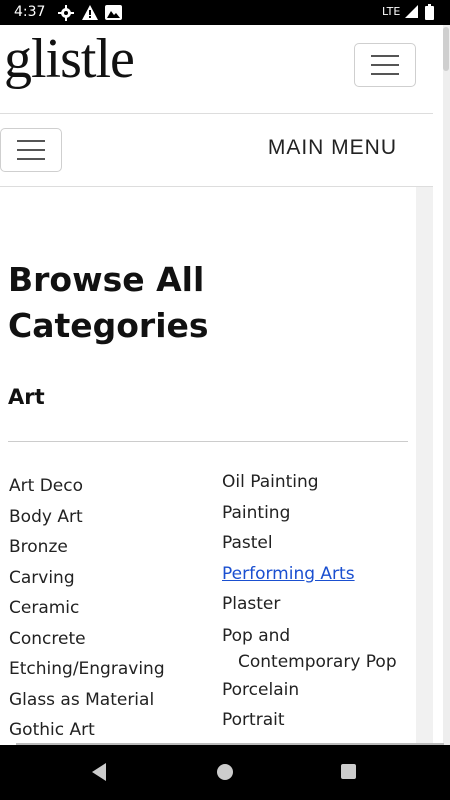  Describe the element at coordinates (348, 771) in the screenshot. I see `recents-icon` at that location.